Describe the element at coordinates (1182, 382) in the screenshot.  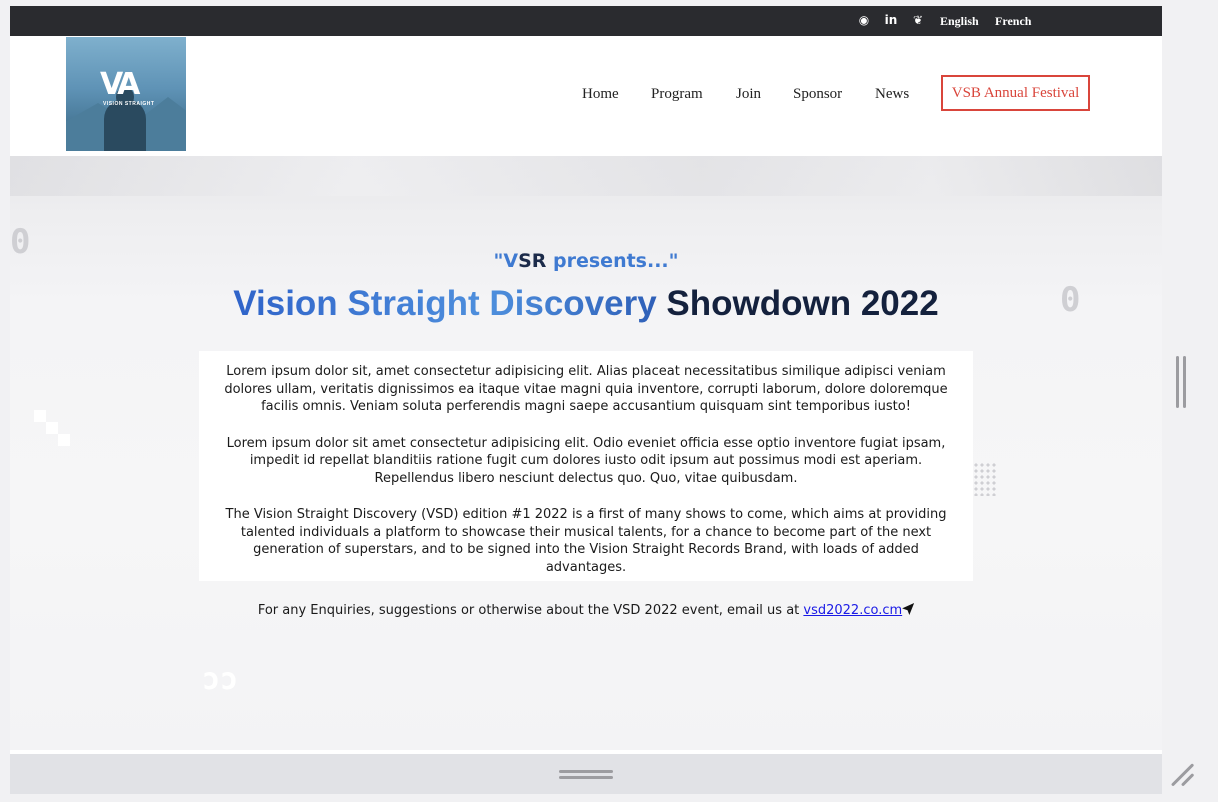
I see `vertical-resize-handle` at that location.